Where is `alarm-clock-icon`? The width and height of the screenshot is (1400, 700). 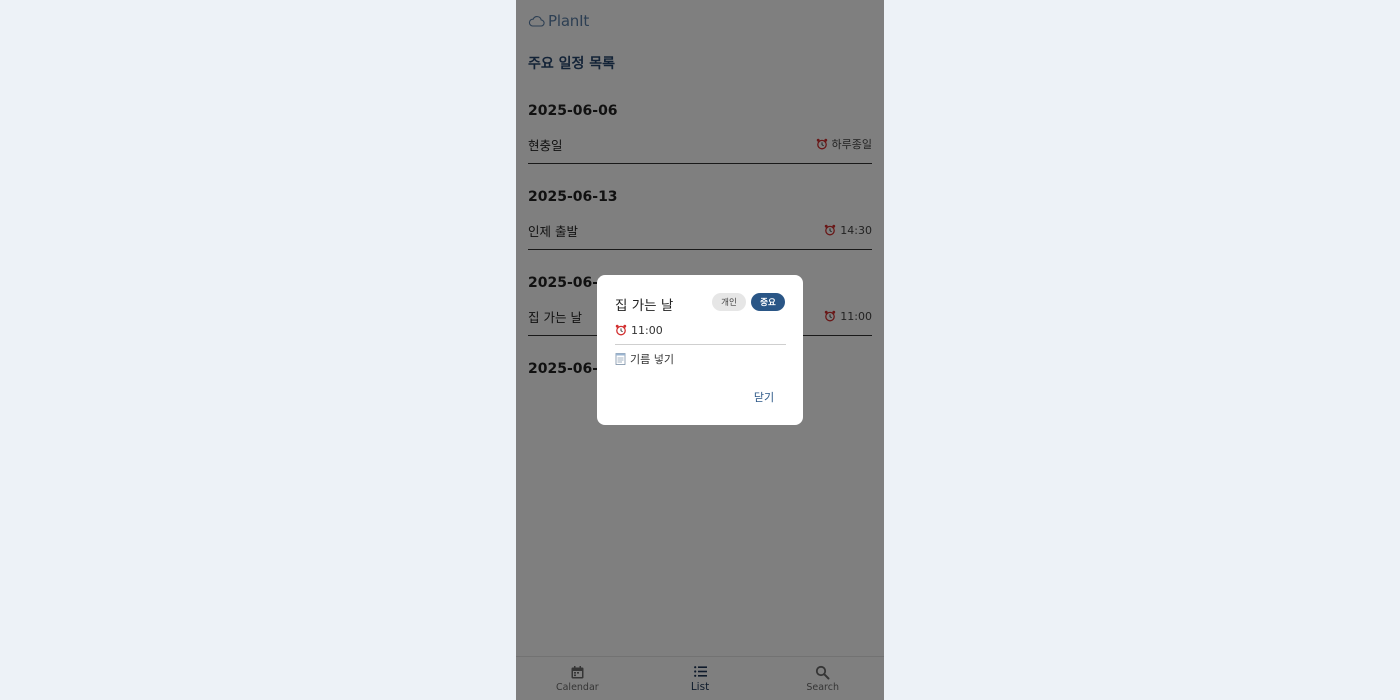
alarm-clock-icon is located at coordinates (621, 330).